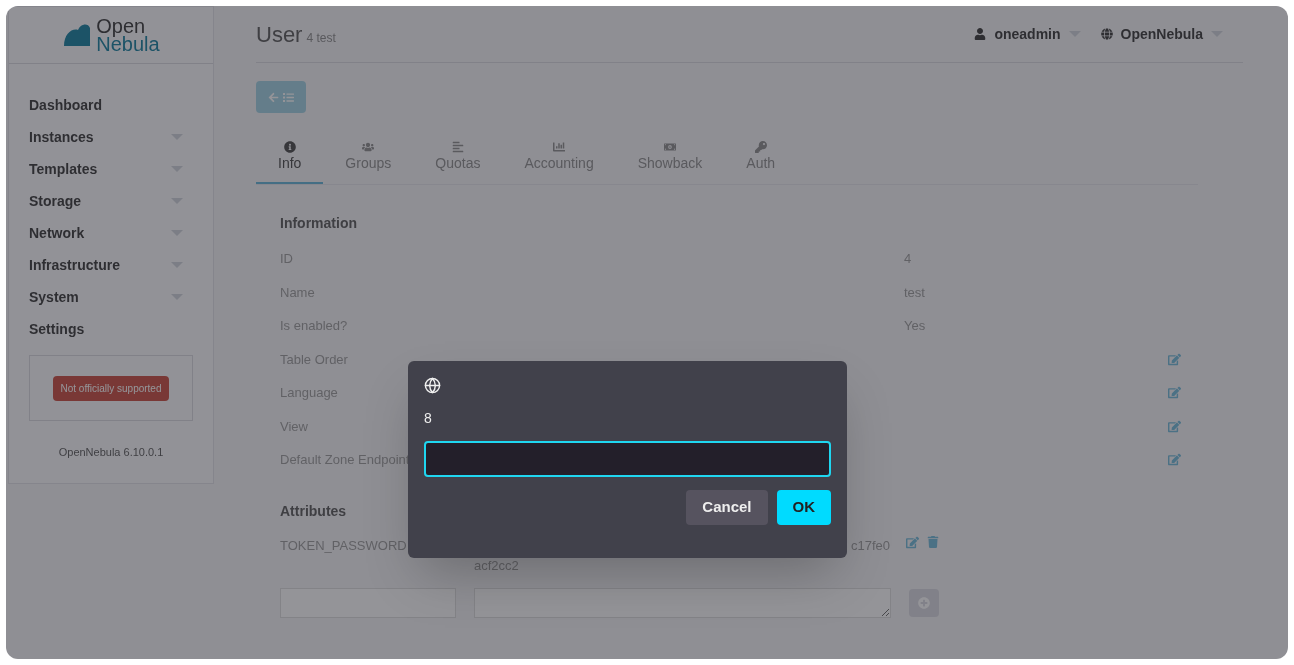 This screenshot has height=665, width=1294. I want to click on status-badge: Not officially supported, so click(111, 388).